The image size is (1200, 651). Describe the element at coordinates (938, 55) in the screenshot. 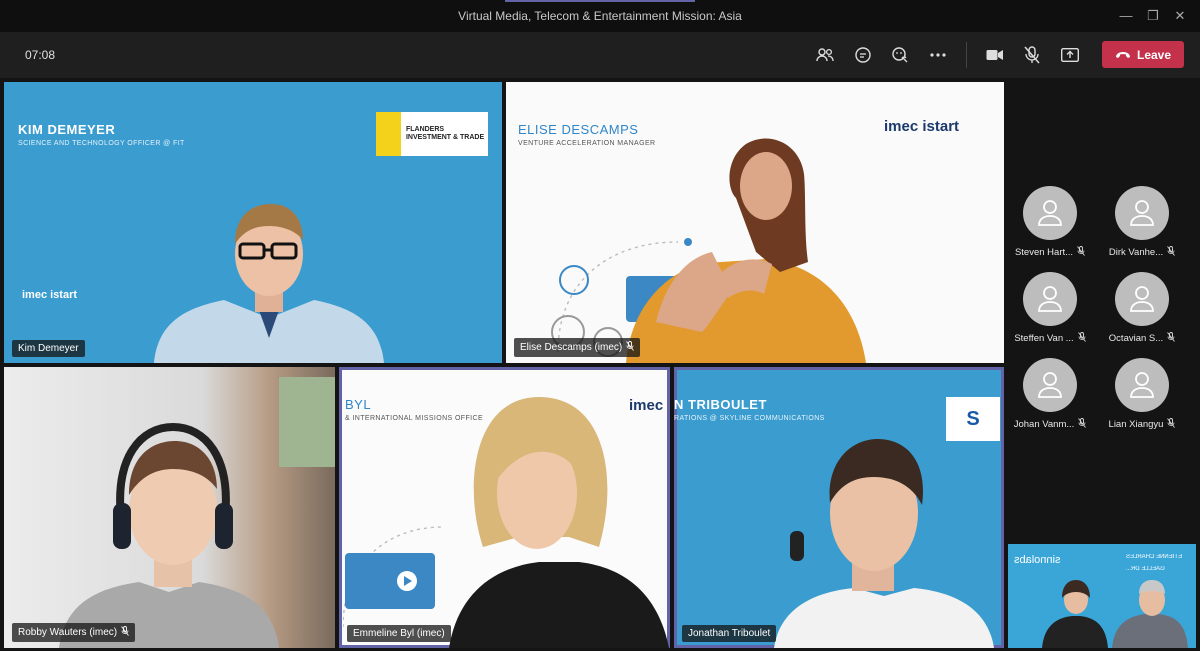

I see `more-options-icon` at that location.